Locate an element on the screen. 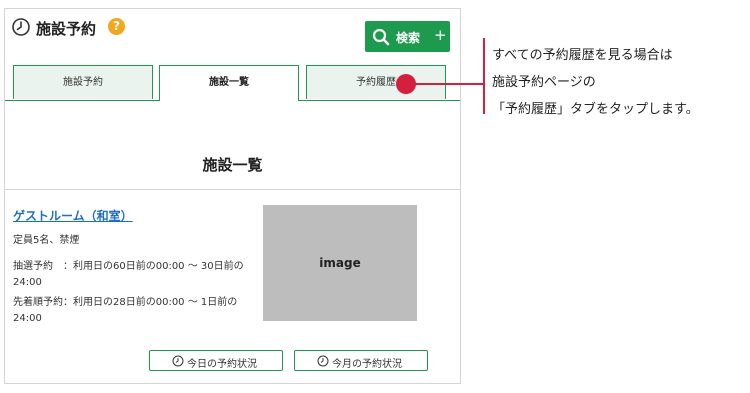  firstcome-rule-line2: 24:00 is located at coordinates (27, 318).